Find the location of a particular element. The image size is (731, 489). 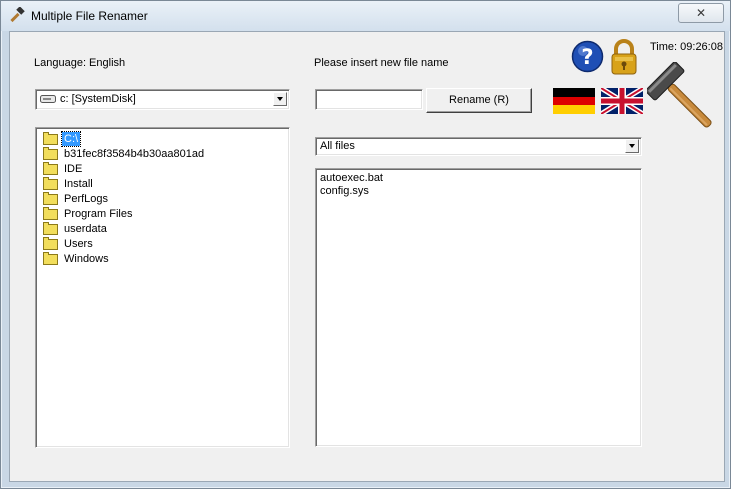

hammer-icon is located at coordinates (679, 95).